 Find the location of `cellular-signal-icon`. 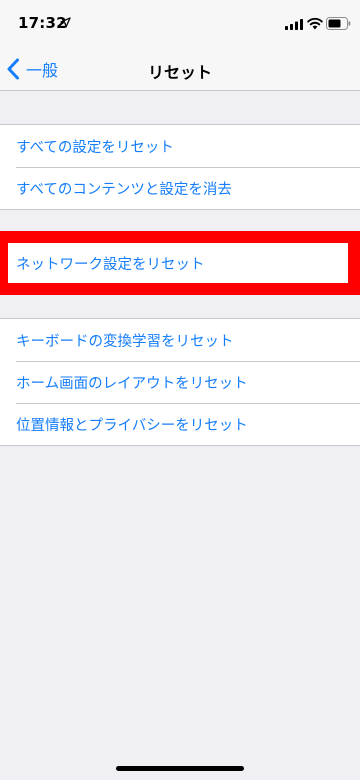

cellular-signal-icon is located at coordinates (294, 24).